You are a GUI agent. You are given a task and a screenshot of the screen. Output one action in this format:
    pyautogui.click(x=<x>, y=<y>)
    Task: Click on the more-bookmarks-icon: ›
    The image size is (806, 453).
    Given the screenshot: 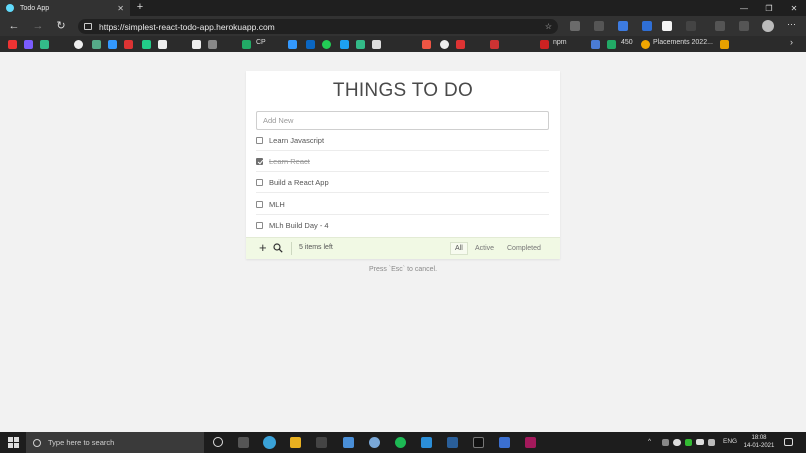 What is the action you would take?
    pyautogui.click(x=791, y=42)
    